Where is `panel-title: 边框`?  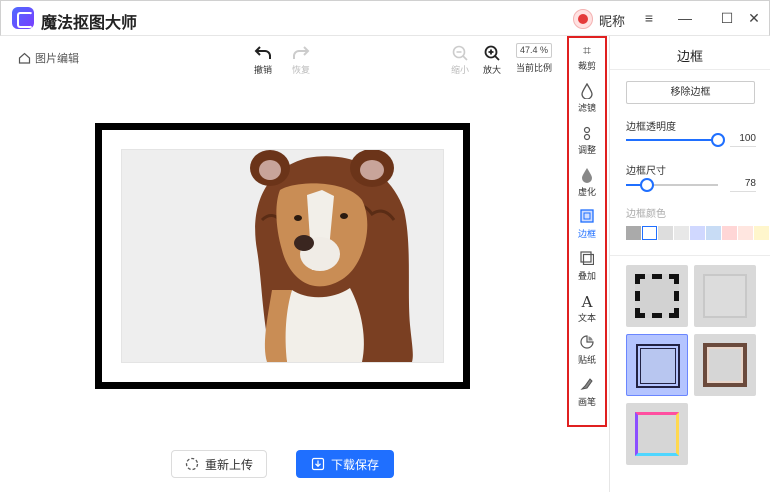
panel-title: 边框 is located at coordinates (689, 56).